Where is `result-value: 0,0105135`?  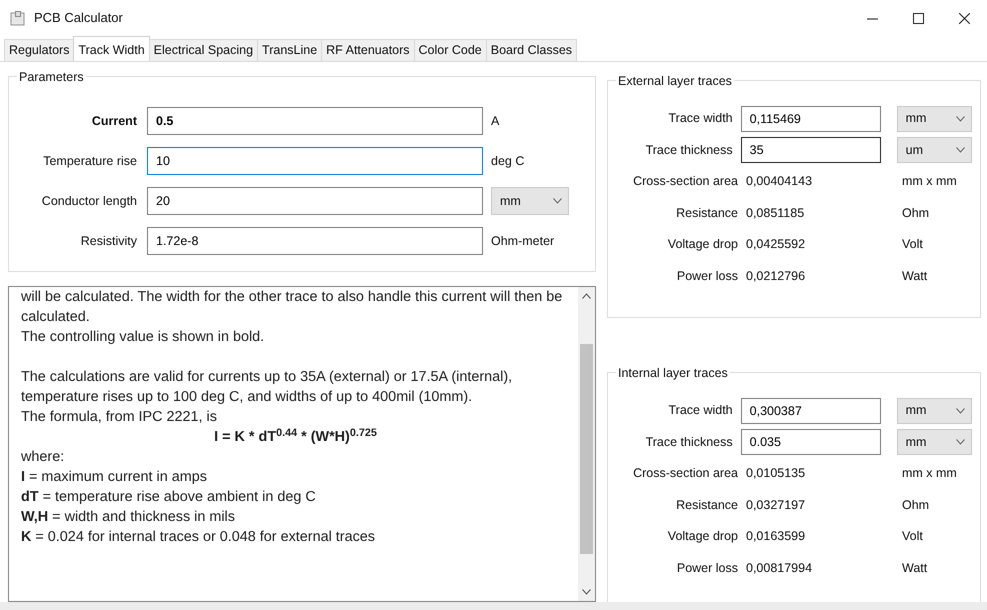
result-value: 0,0105135 is located at coordinates (776, 473).